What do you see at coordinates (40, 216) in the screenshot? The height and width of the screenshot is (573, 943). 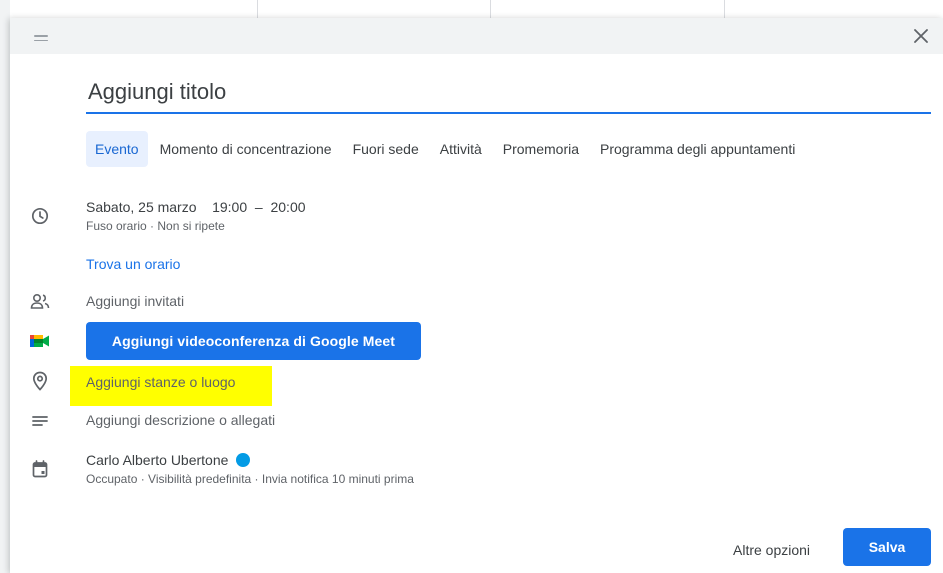 I see `clock-icon` at bounding box center [40, 216].